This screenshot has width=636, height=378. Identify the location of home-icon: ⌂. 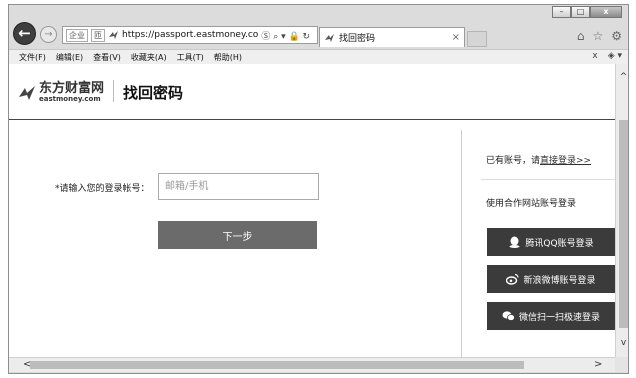
(581, 36).